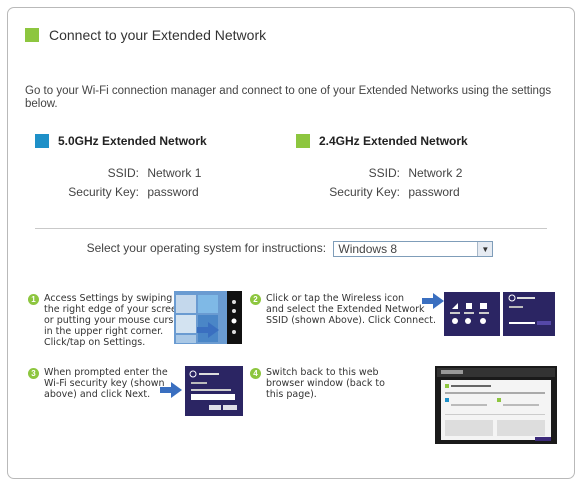 The image size is (580, 479). I want to click on security-key-prompt-screenshot, so click(214, 391).